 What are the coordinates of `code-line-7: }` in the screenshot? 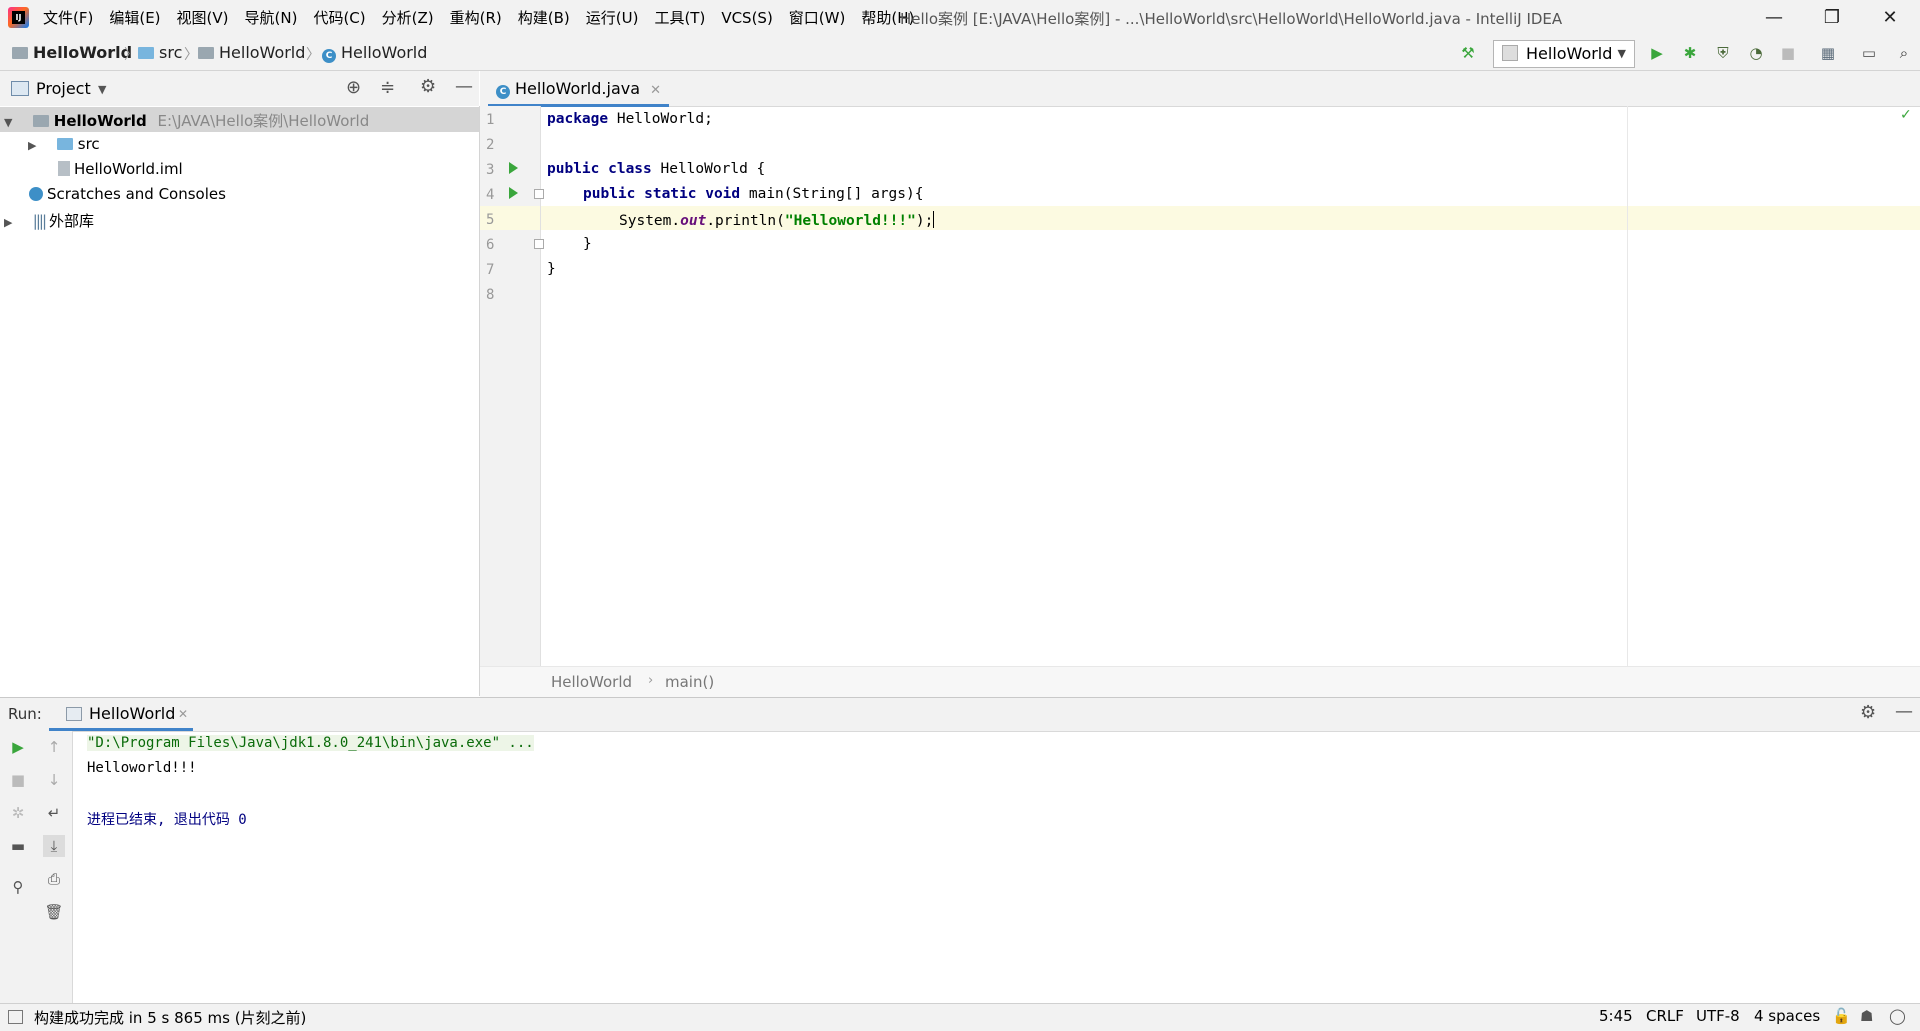 It's located at (551, 269).